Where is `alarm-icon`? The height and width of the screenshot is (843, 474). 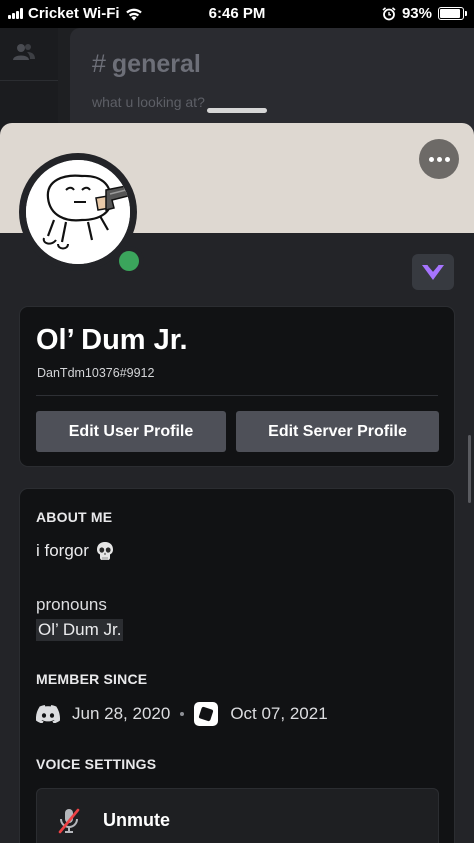
alarm-icon is located at coordinates (389, 13).